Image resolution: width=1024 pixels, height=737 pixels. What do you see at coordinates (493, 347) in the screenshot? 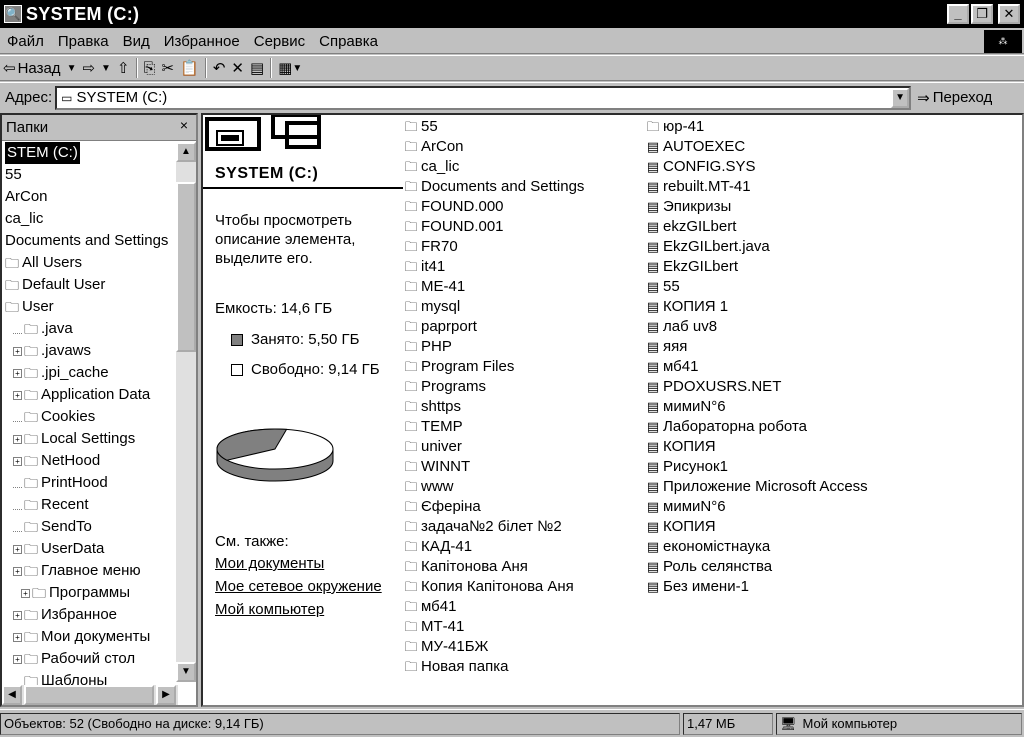
I see `file-item: 🗀 PHP` at bounding box center [493, 347].